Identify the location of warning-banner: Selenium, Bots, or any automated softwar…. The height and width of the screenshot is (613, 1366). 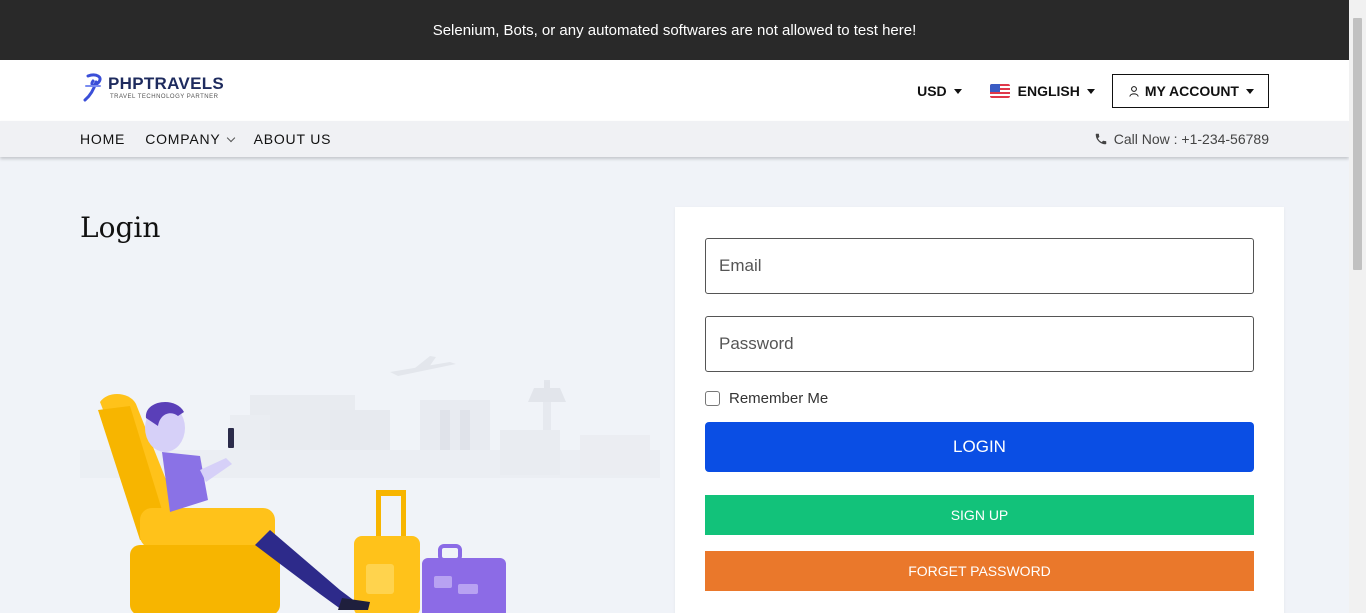
(674, 30).